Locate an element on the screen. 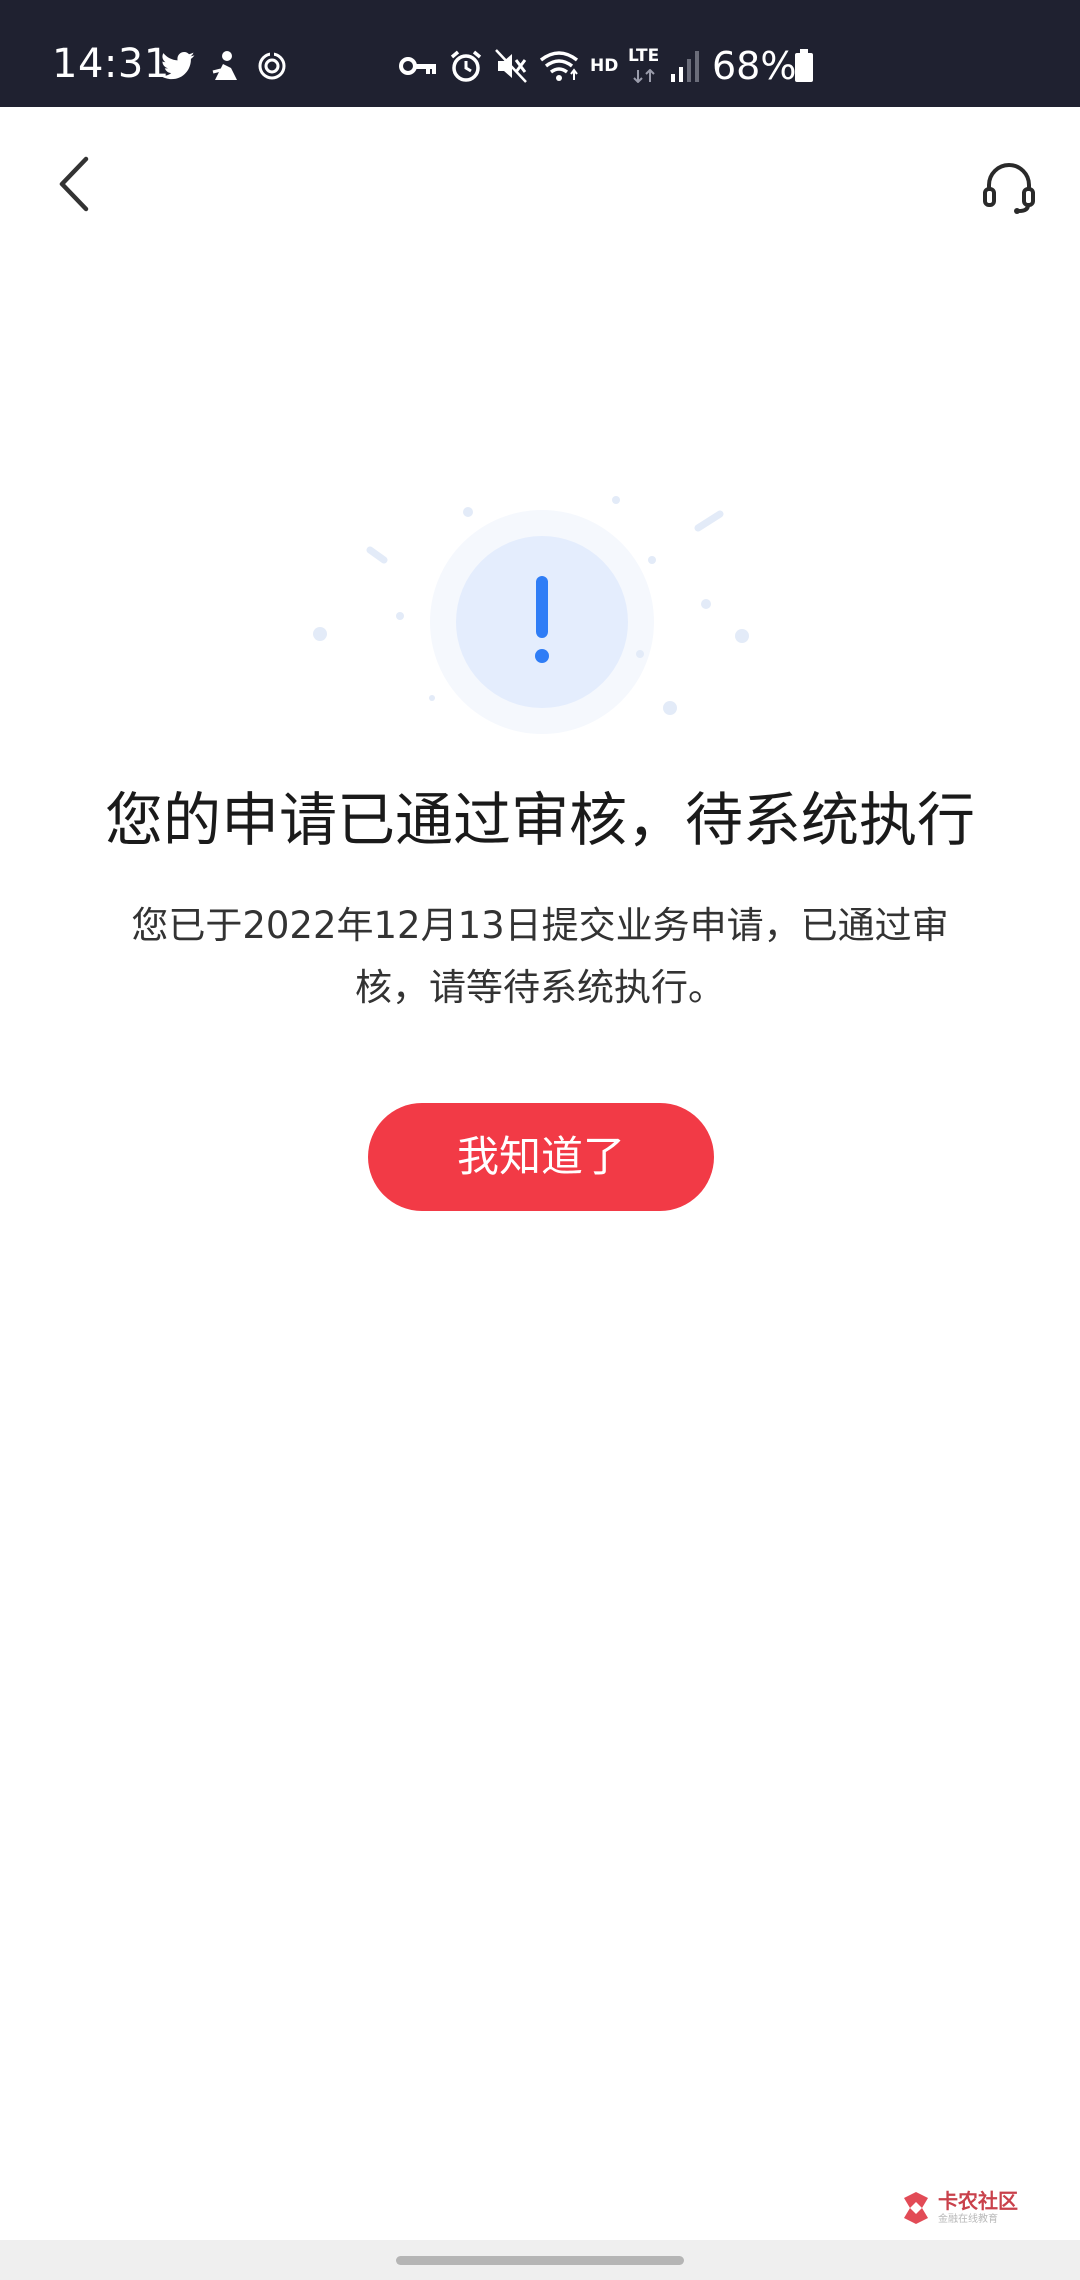 The width and height of the screenshot is (1080, 2280). status-bar: 14:31 HD LTE 68% is located at coordinates (540, 53).